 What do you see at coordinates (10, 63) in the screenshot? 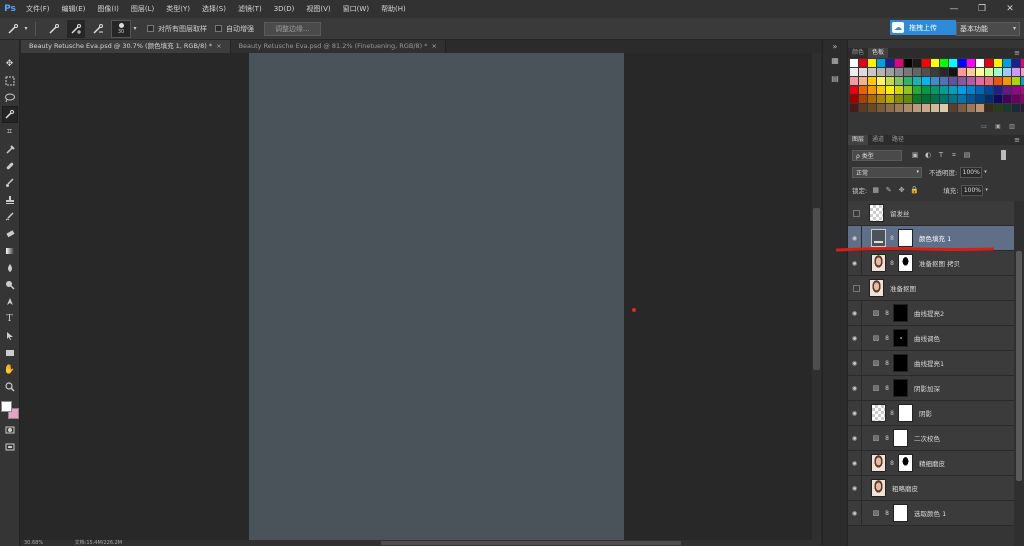
I see `move-tool-icon: ✥` at bounding box center [10, 63].